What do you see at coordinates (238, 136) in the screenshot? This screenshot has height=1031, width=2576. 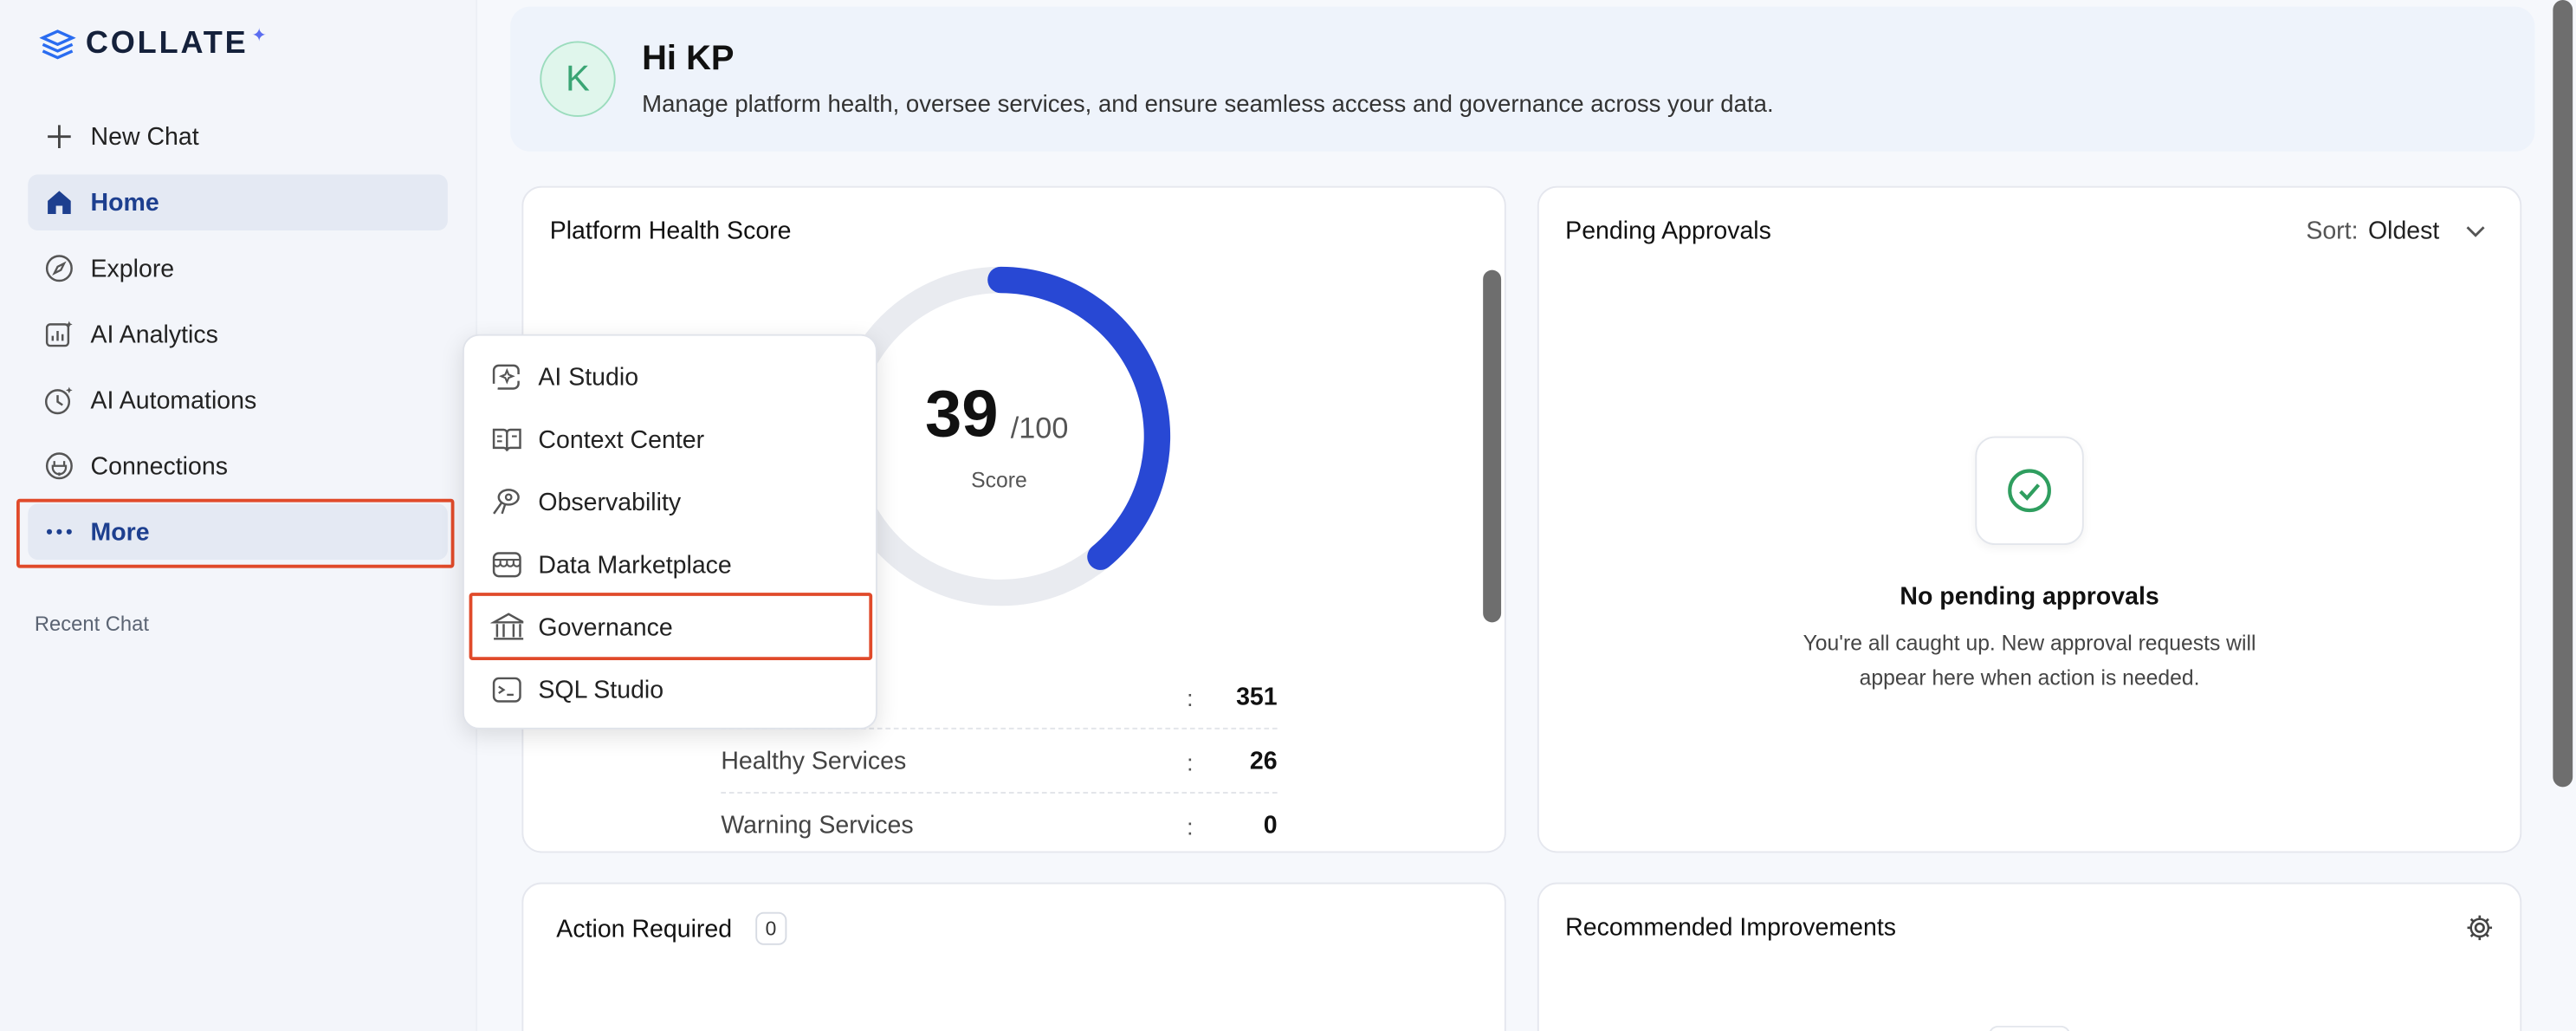 I see `nav-new-chat: New Chat` at bounding box center [238, 136].